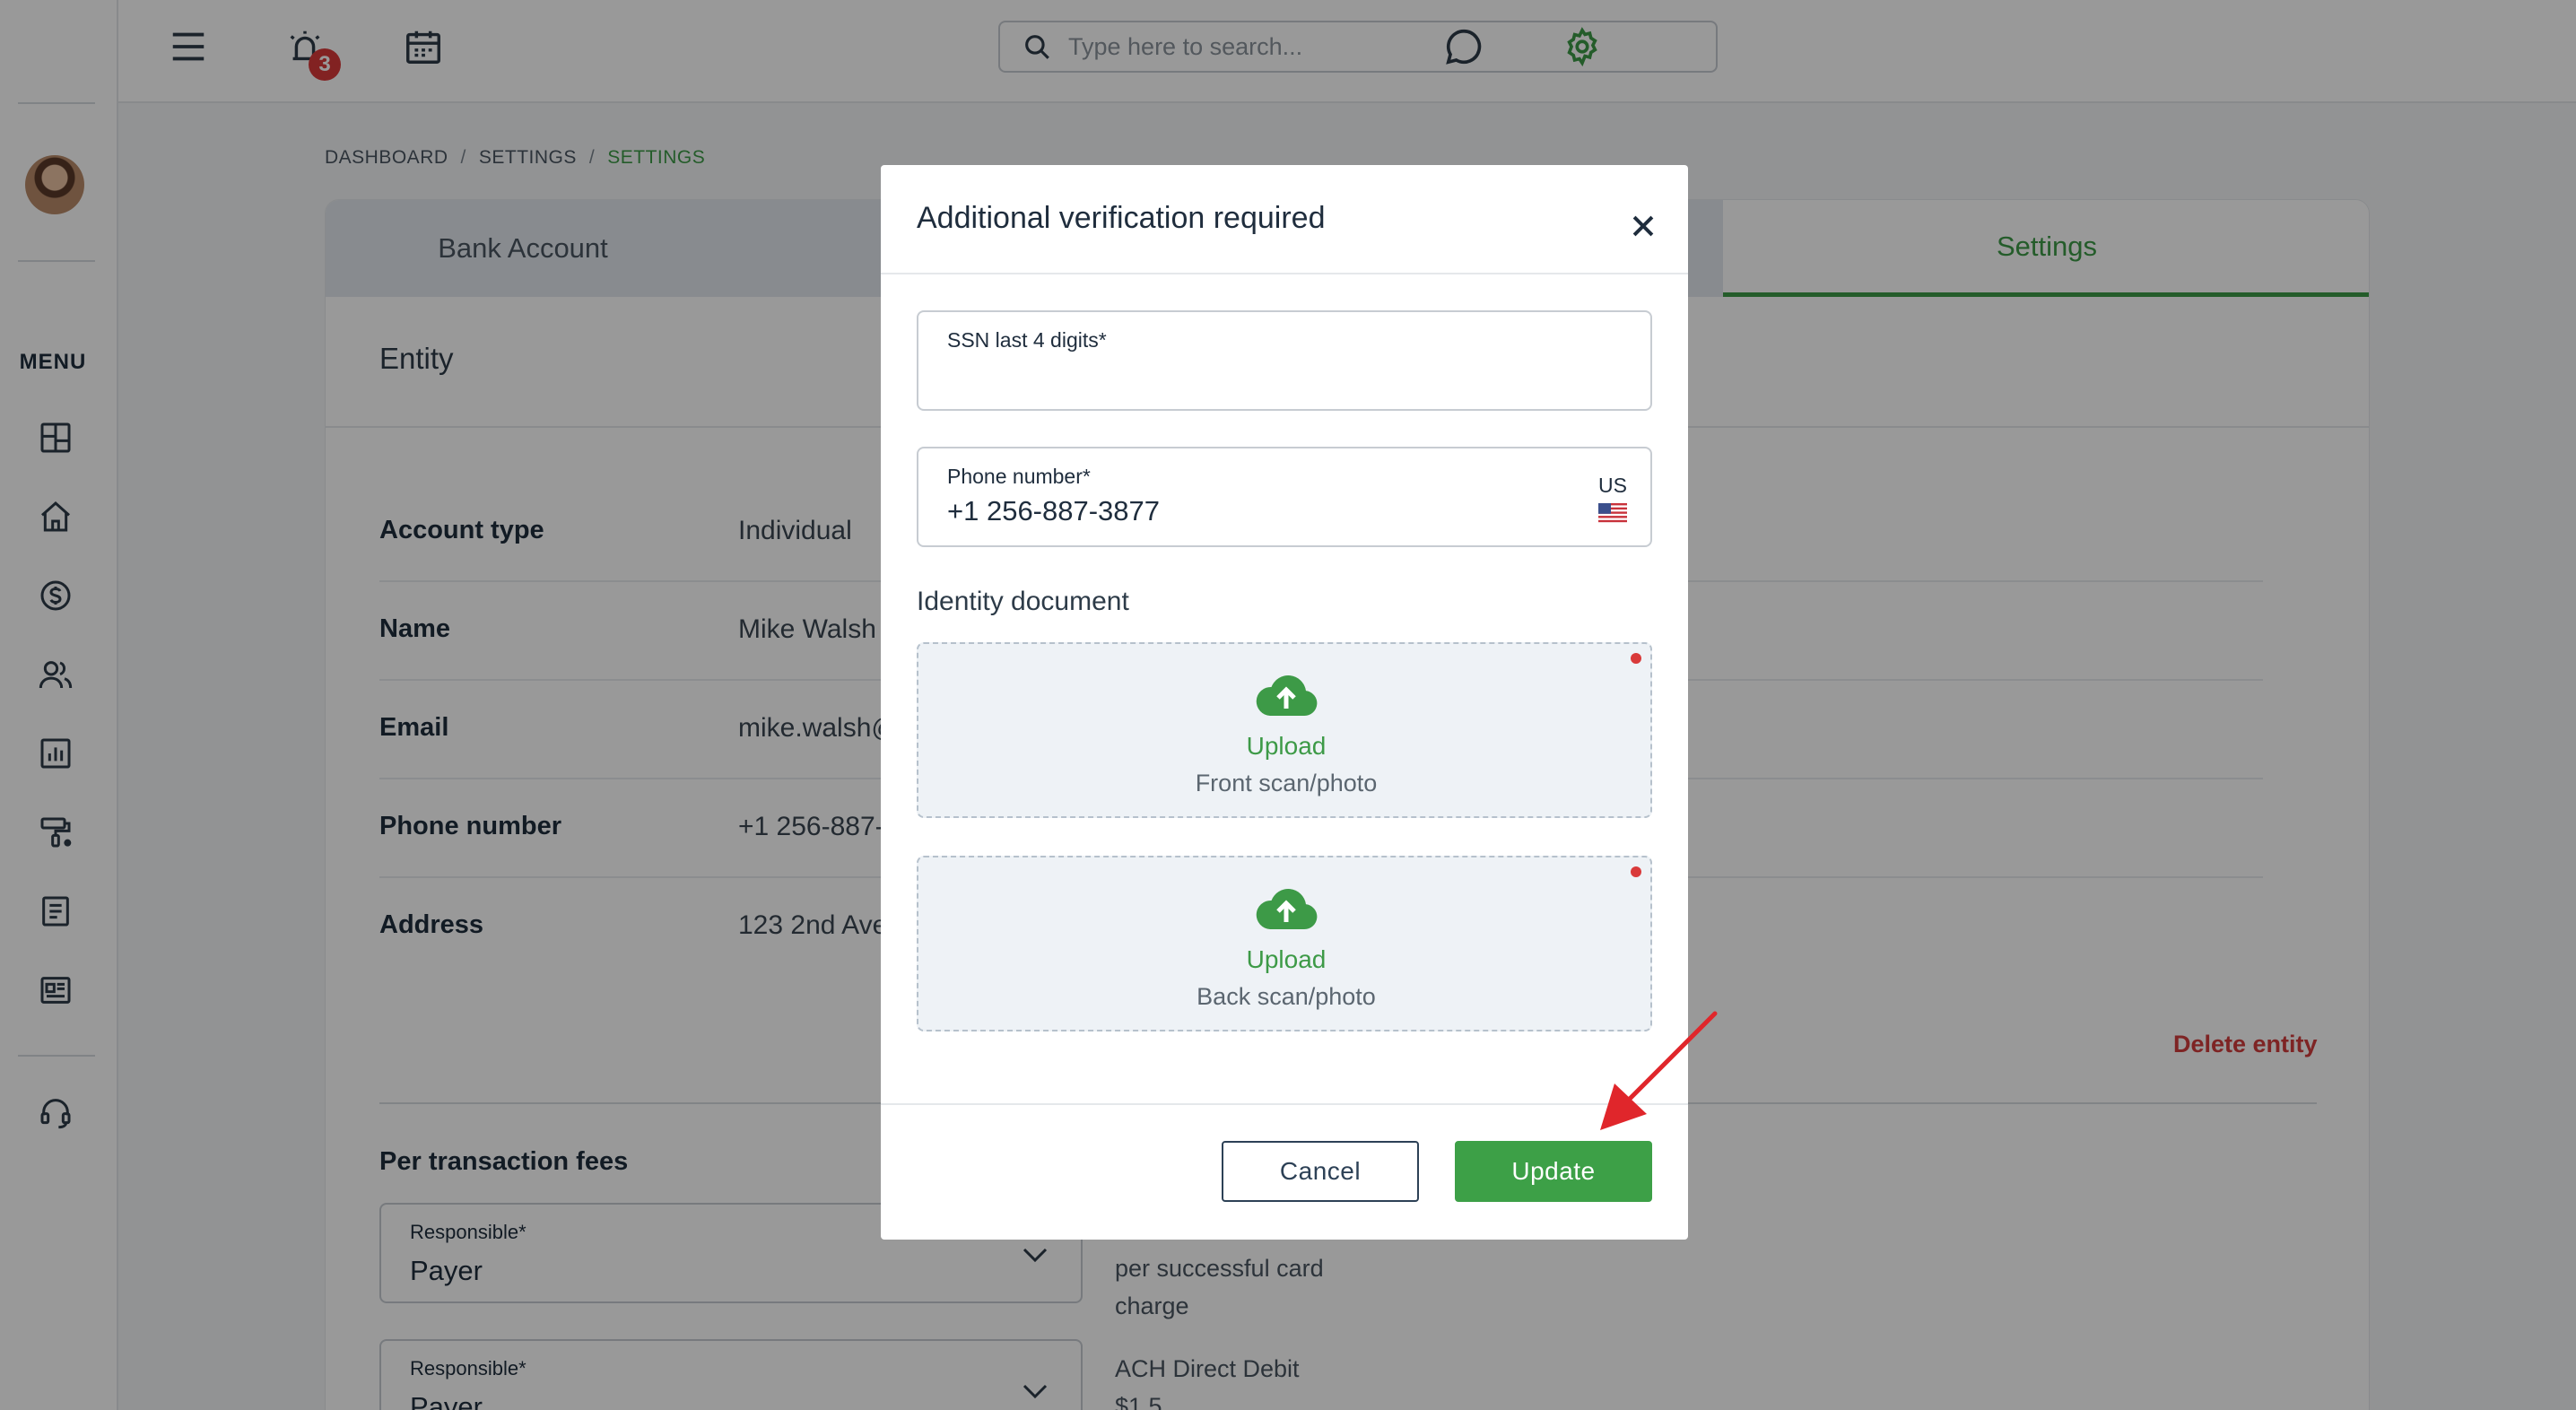  I want to click on country-selector: US, so click(1613, 498).